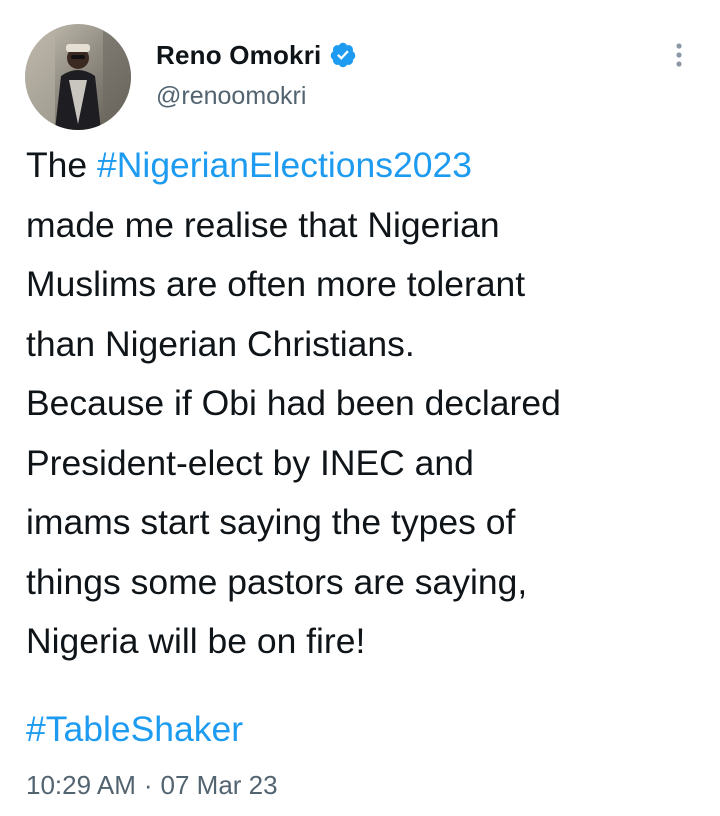  I want to click on tweet-line: Nigeria will be on fire!, so click(196, 641).